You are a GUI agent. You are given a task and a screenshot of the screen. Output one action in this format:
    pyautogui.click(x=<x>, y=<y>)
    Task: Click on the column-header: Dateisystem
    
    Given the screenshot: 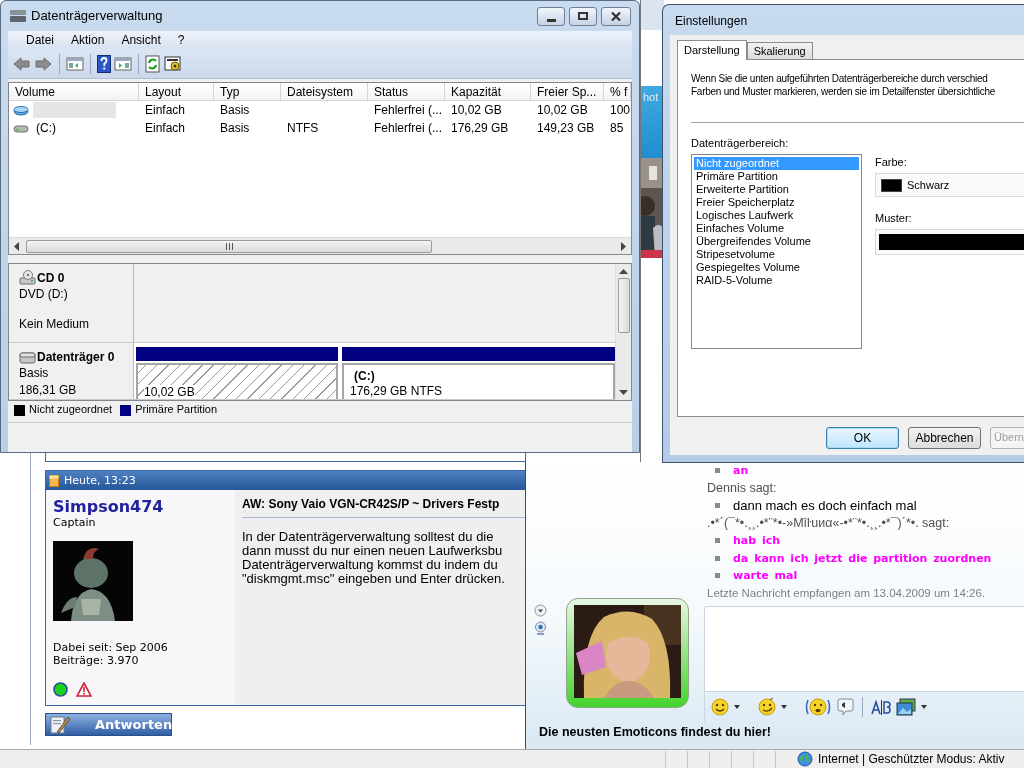 What is the action you would take?
    pyautogui.click(x=324, y=91)
    